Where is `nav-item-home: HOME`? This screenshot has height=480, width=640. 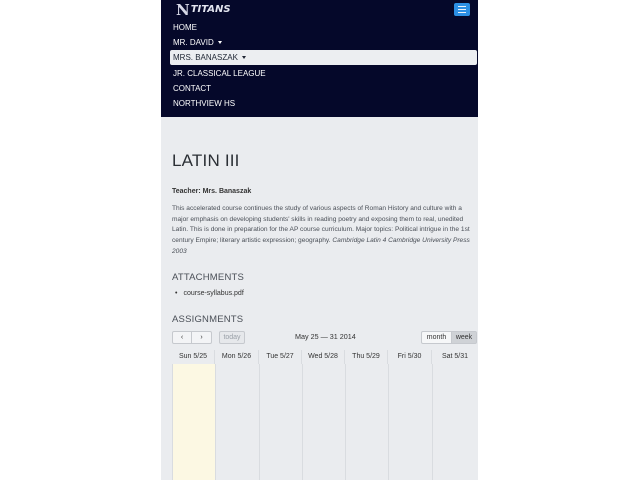
nav-item-home: HOME is located at coordinates (323, 27).